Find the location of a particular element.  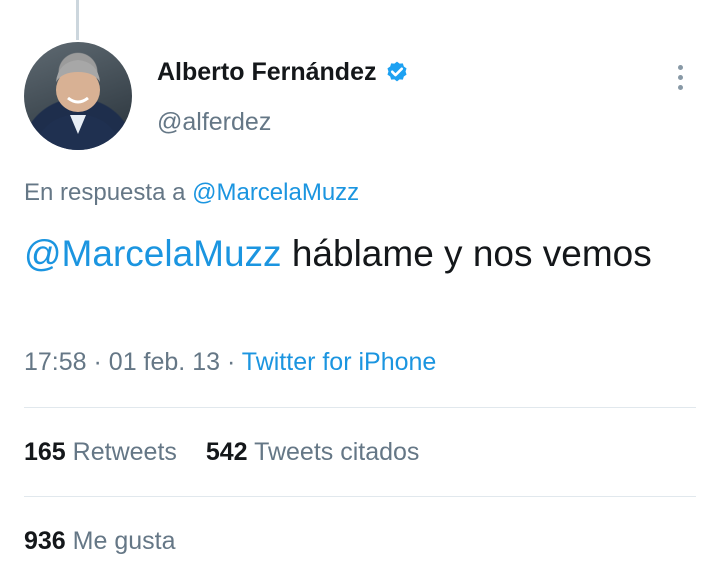

tweet-text: @MarcelaMuzz háblame y nos vemos is located at coordinates (344, 253).